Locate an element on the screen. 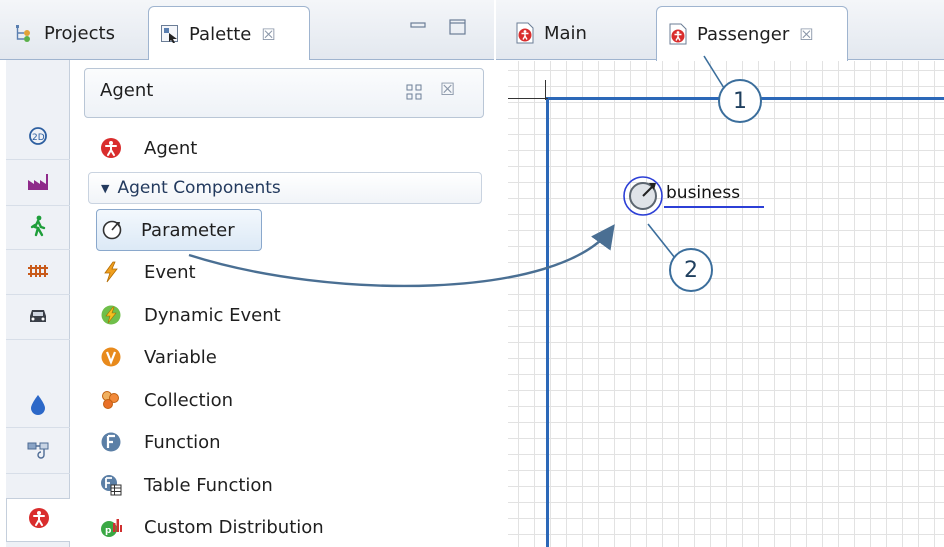 Image resolution: width=944 pixels, height=547 pixels. drag-arrow is located at coordinates (401, 256).